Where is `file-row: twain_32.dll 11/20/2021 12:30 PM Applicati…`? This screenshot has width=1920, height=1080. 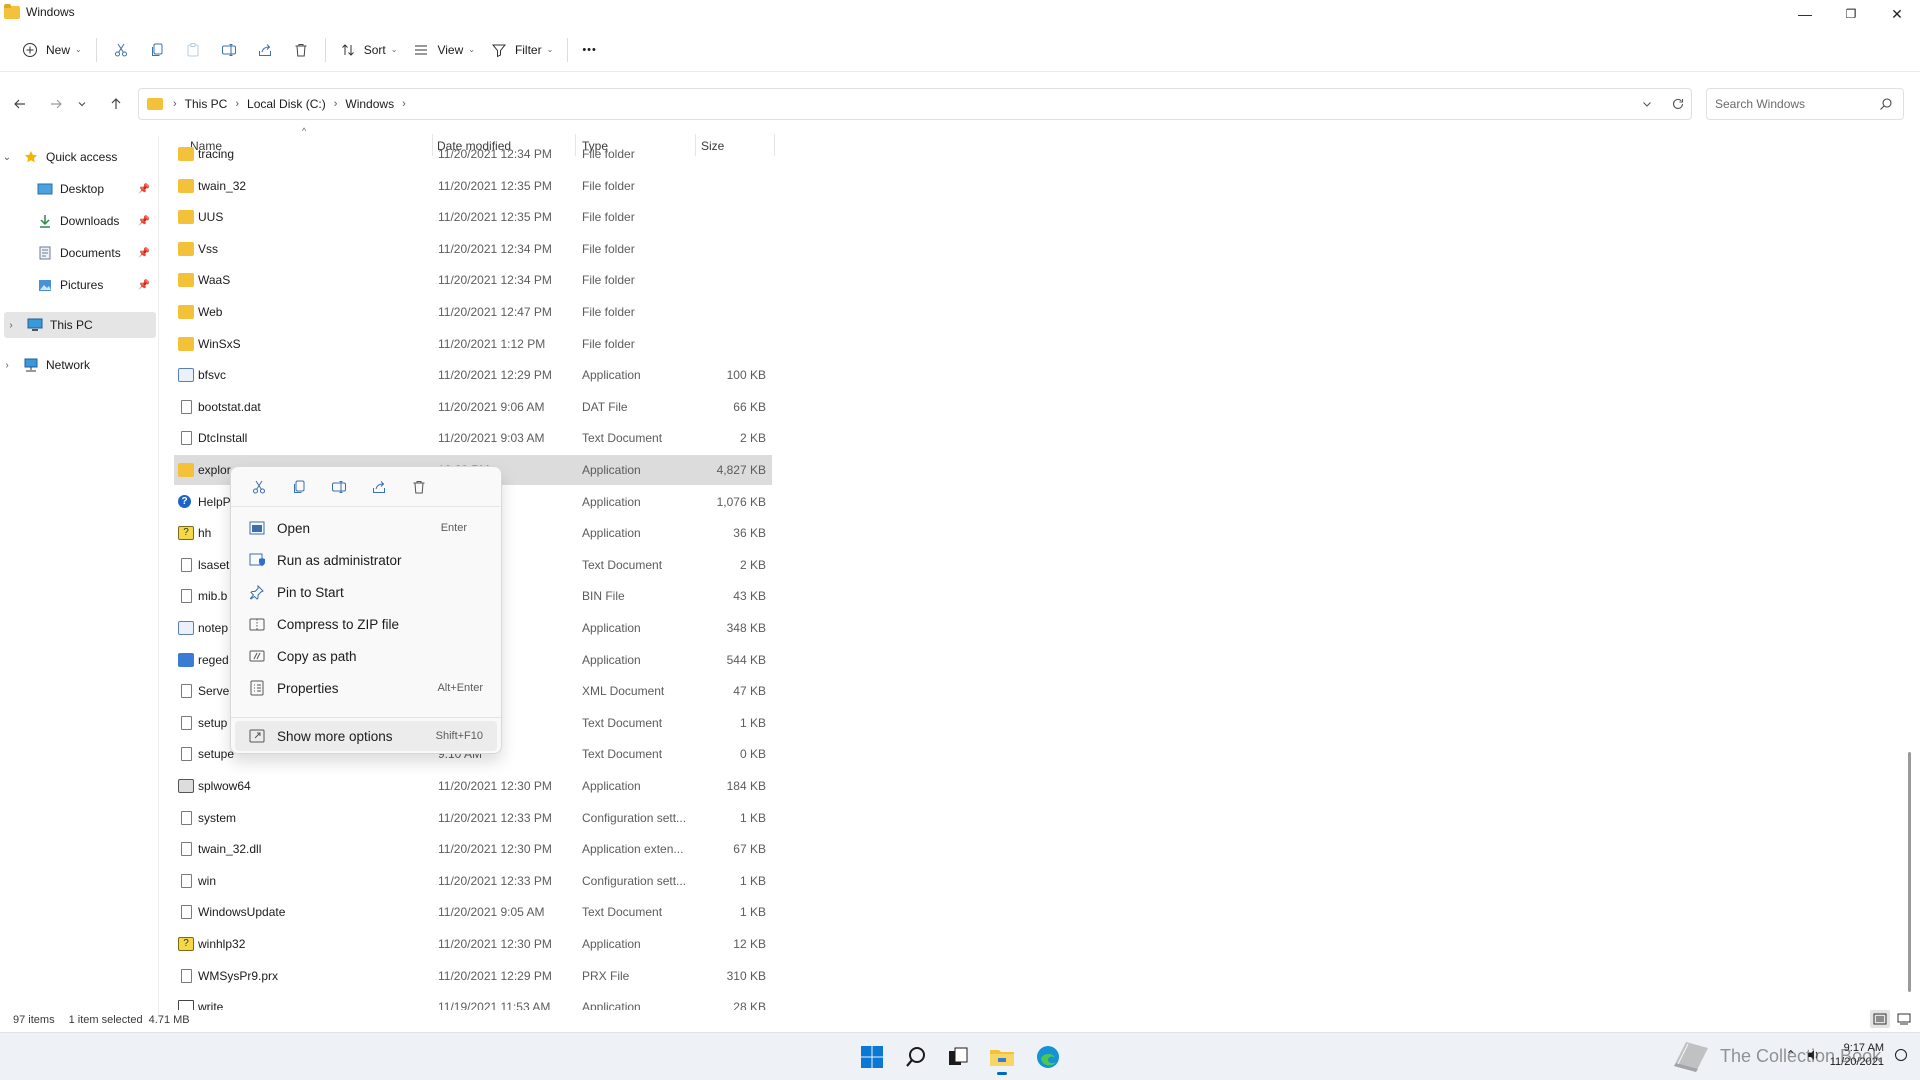 file-row: twain_32.dll 11/20/2021 12:30 PM Applicati… is located at coordinates (473, 849).